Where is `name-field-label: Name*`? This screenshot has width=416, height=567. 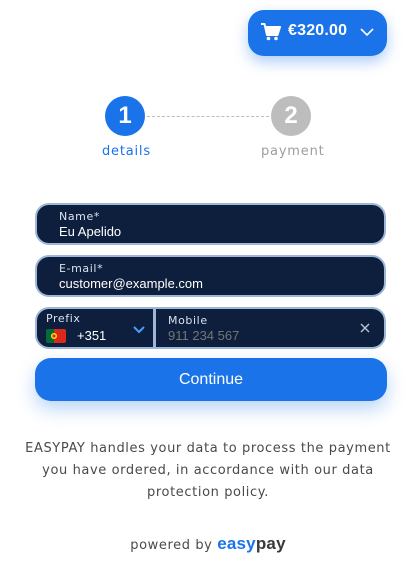
name-field-label: Name* is located at coordinates (79, 216).